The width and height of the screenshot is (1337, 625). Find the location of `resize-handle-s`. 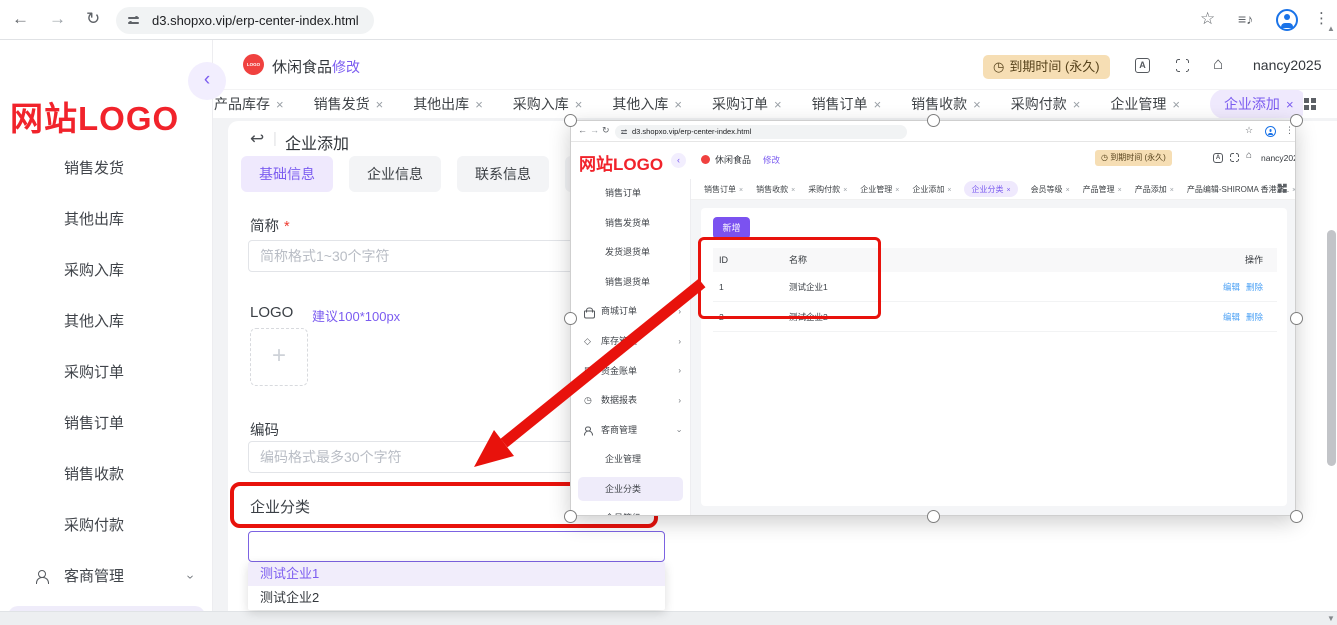

resize-handle-s is located at coordinates (933, 516).